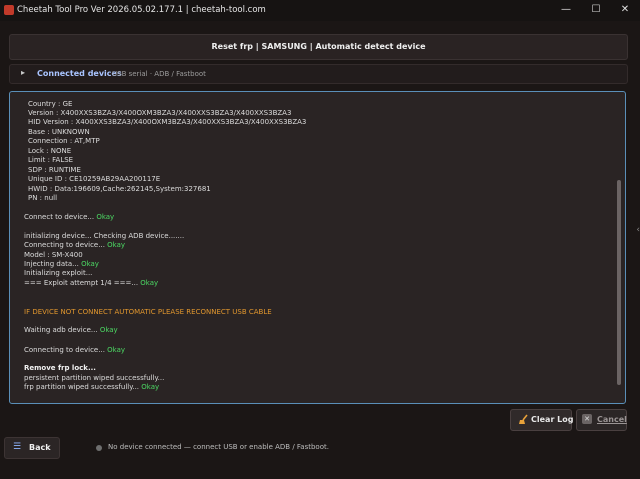  I want to click on clear-log-button: Clear Log, so click(542, 420).